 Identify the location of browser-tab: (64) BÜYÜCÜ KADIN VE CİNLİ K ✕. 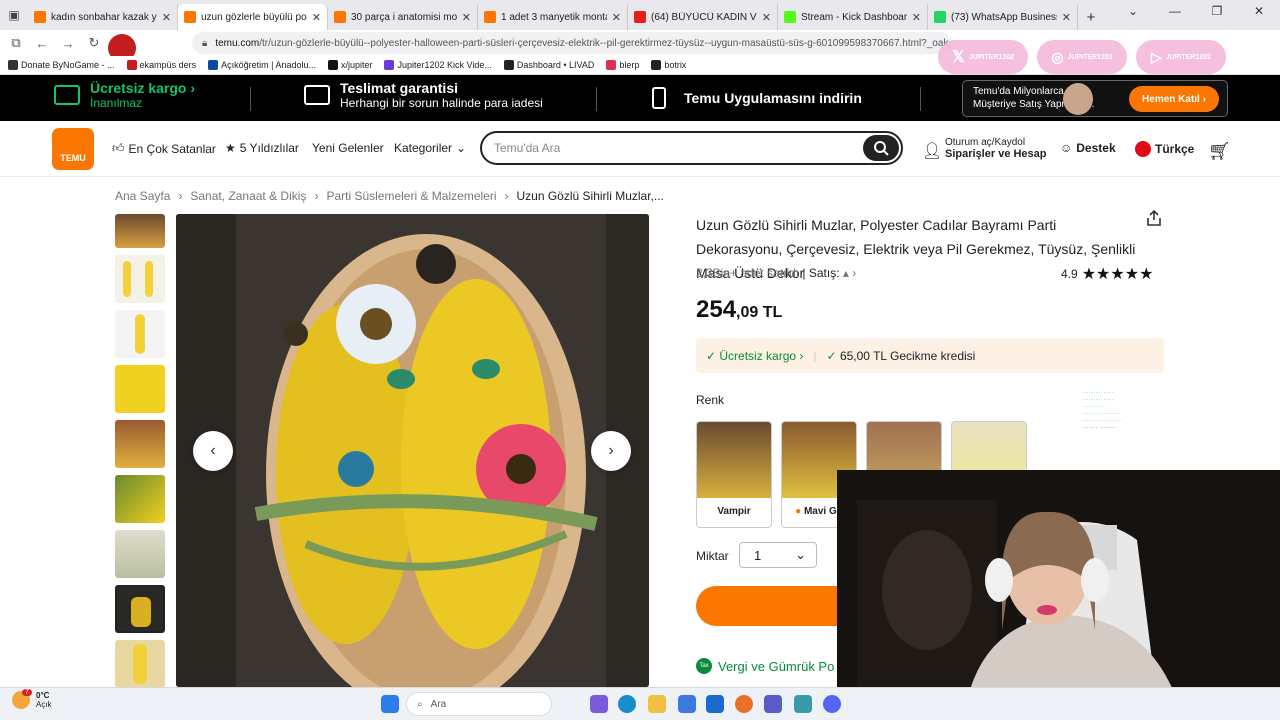
(703, 17).